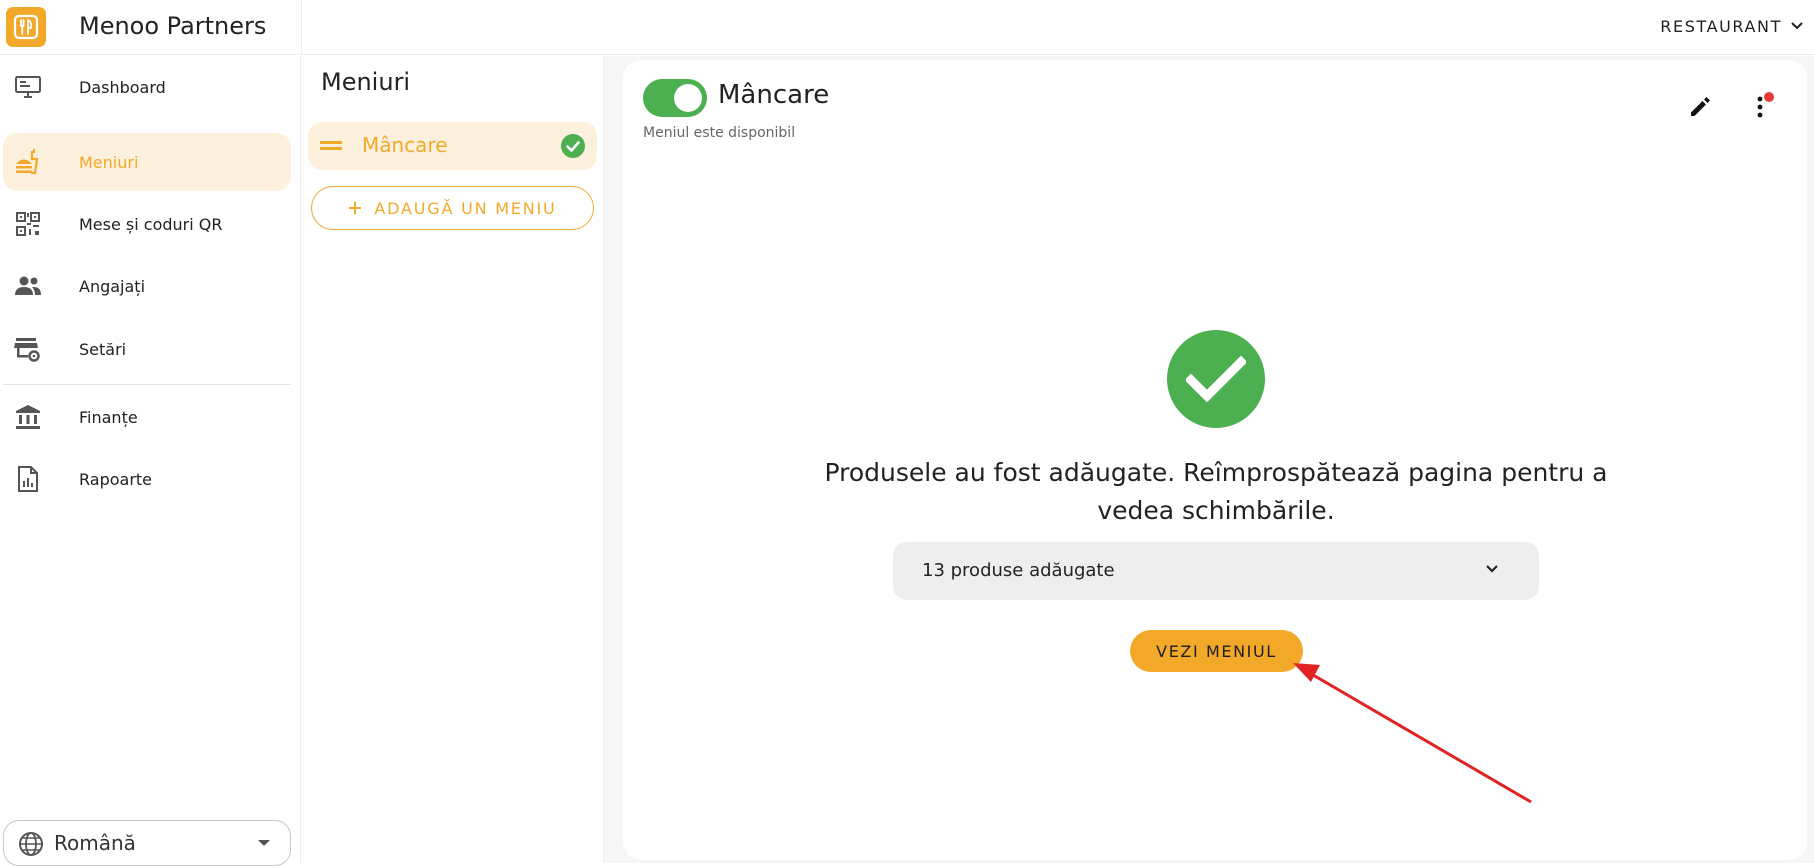 This screenshot has width=1814, height=866. Describe the element at coordinates (95, 843) in the screenshot. I see `language-label: Română` at that location.